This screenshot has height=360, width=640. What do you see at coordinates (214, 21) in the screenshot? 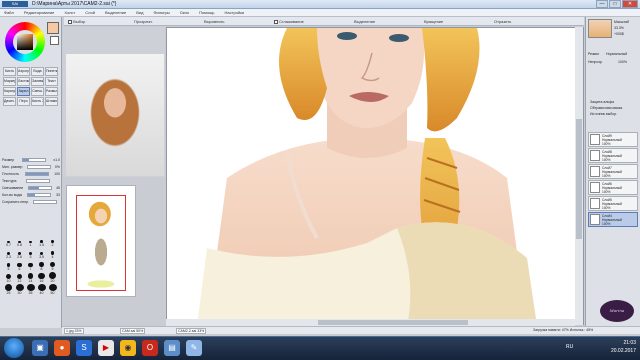
I see `toolbar-align: Выровнять` at bounding box center [214, 21].